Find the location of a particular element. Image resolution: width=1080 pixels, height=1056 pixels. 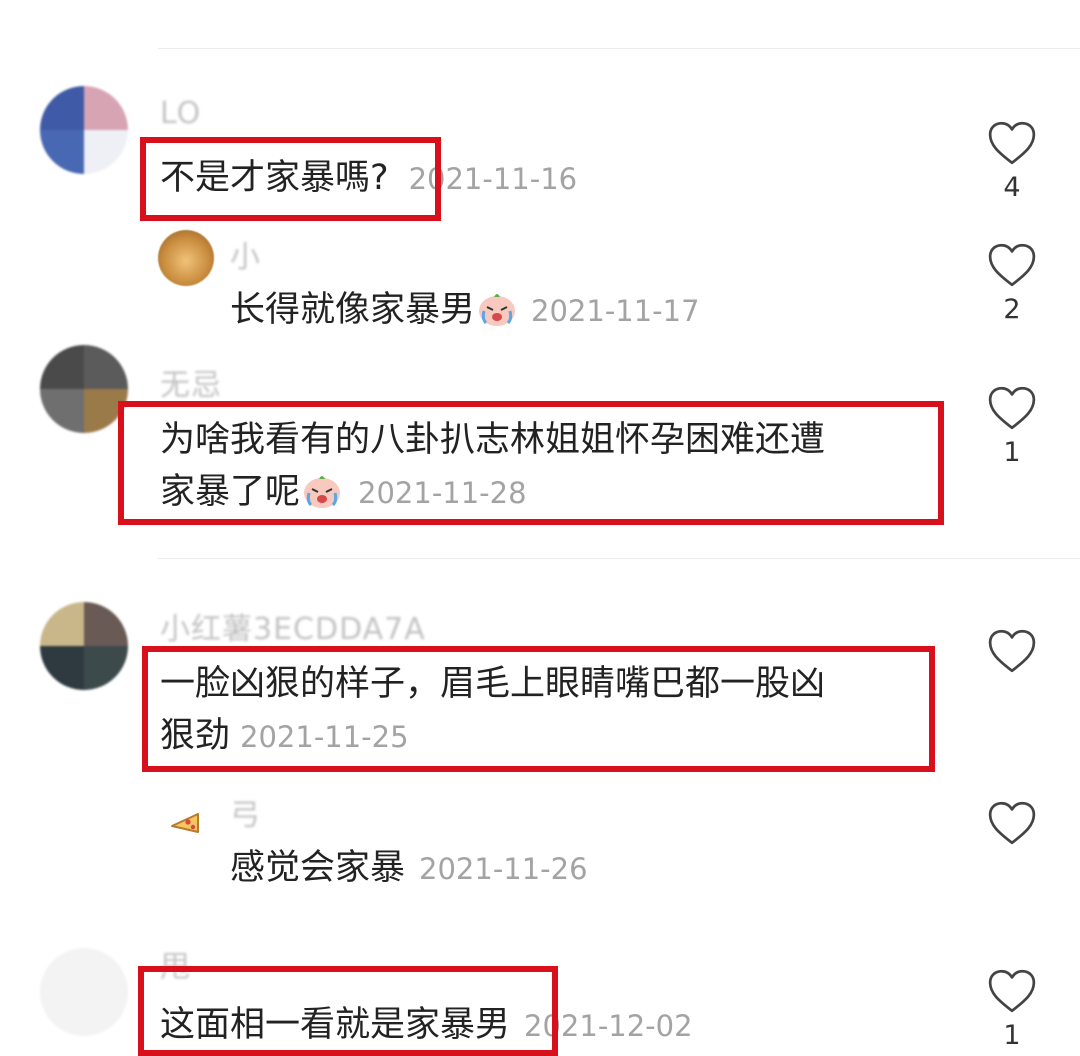

top-divider is located at coordinates (619, 48).